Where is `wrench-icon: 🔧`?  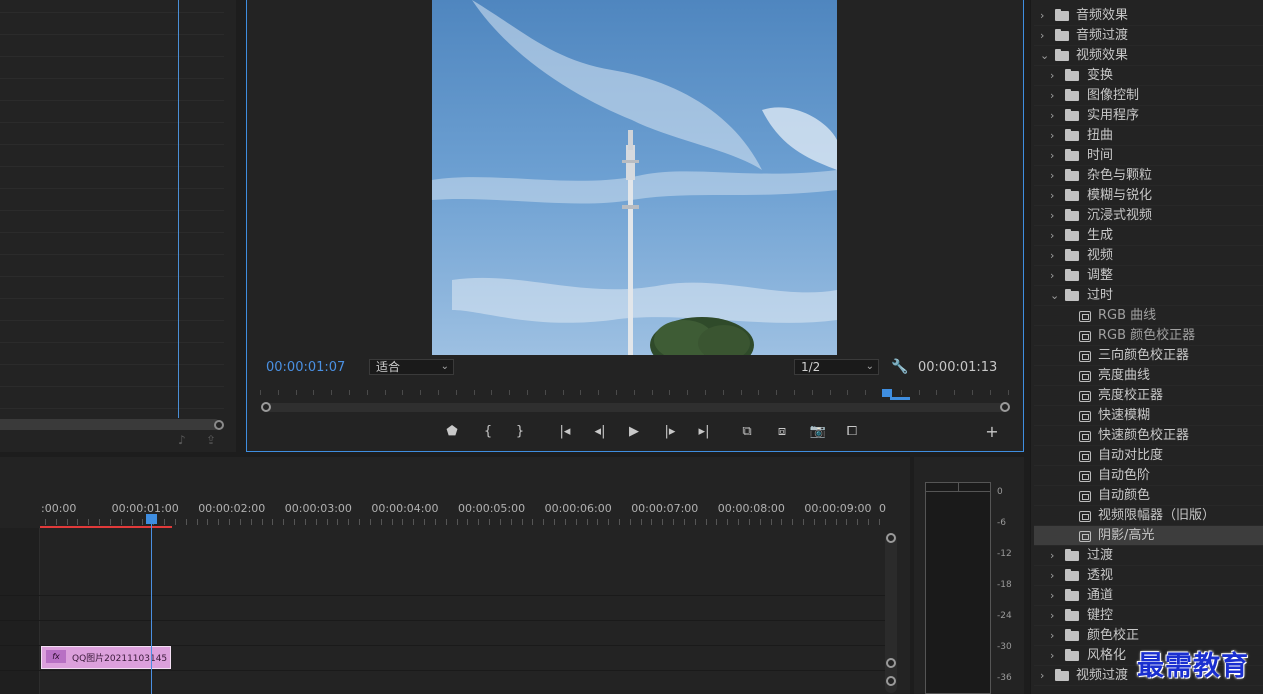 wrench-icon: 🔧 is located at coordinates (899, 367).